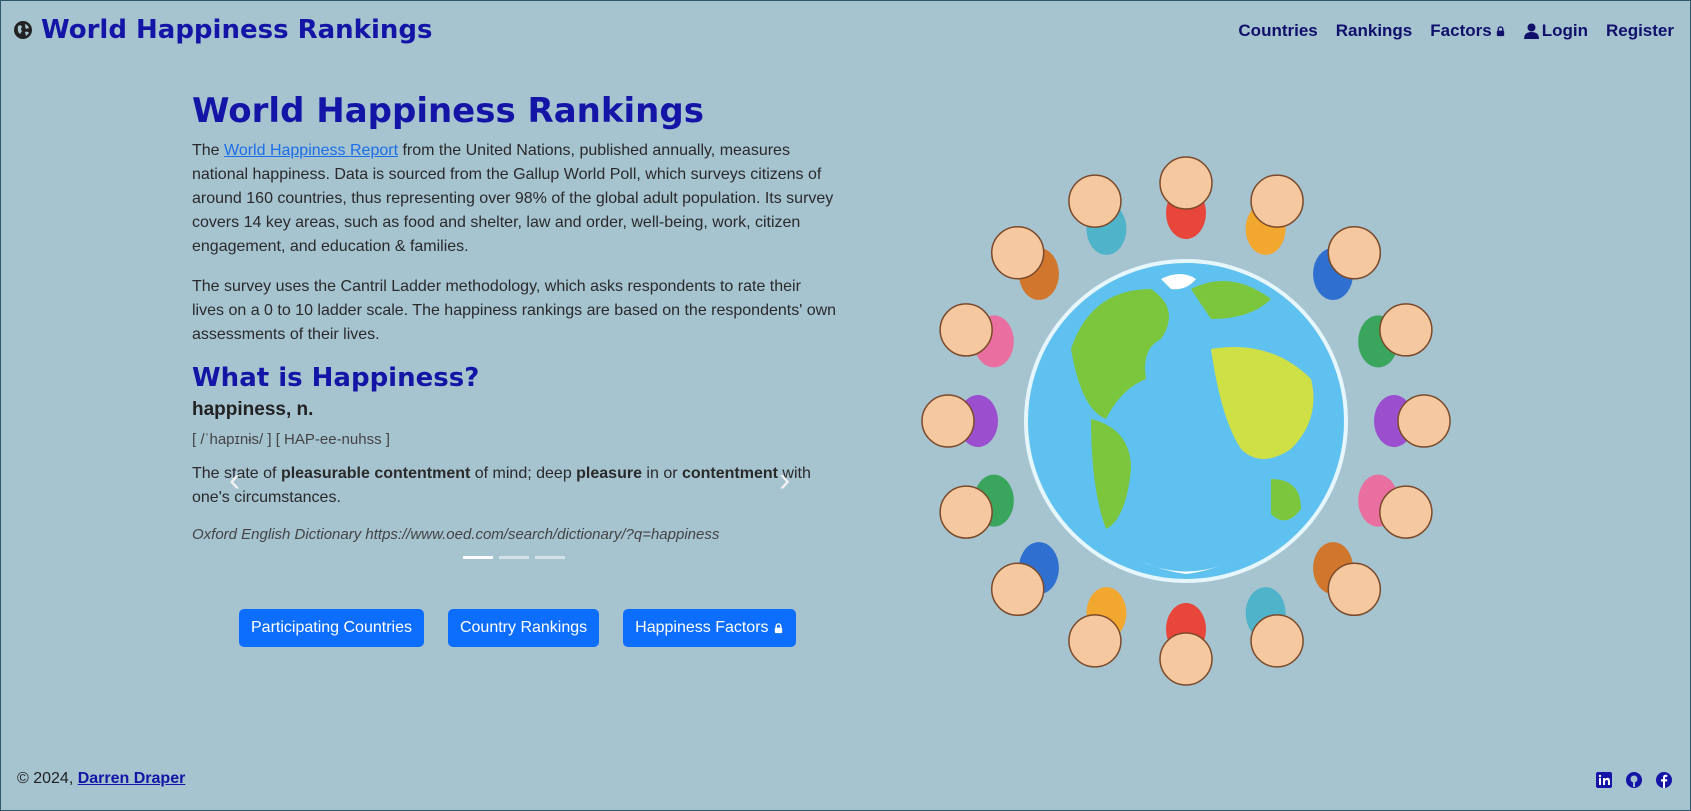 This screenshot has height=811, width=1691. What do you see at coordinates (1605, 781) in the screenshot?
I see `linkedin-icon` at bounding box center [1605, 781].